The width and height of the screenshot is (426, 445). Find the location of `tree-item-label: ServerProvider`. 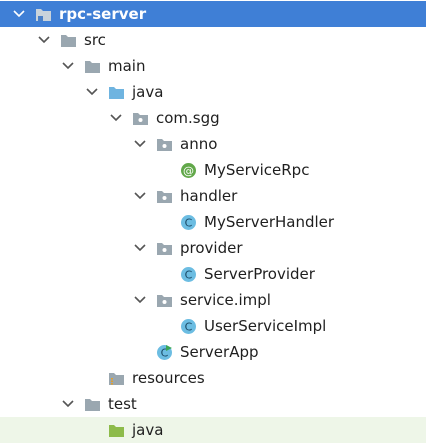

tree-item-label: ServerProvider is located at coordinates (259, 274).